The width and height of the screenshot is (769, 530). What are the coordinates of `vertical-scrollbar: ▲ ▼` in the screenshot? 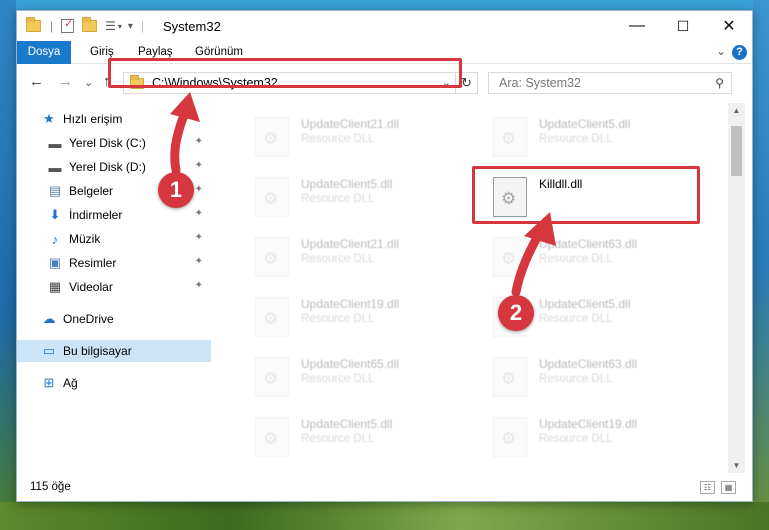 It's located at (736, 288).